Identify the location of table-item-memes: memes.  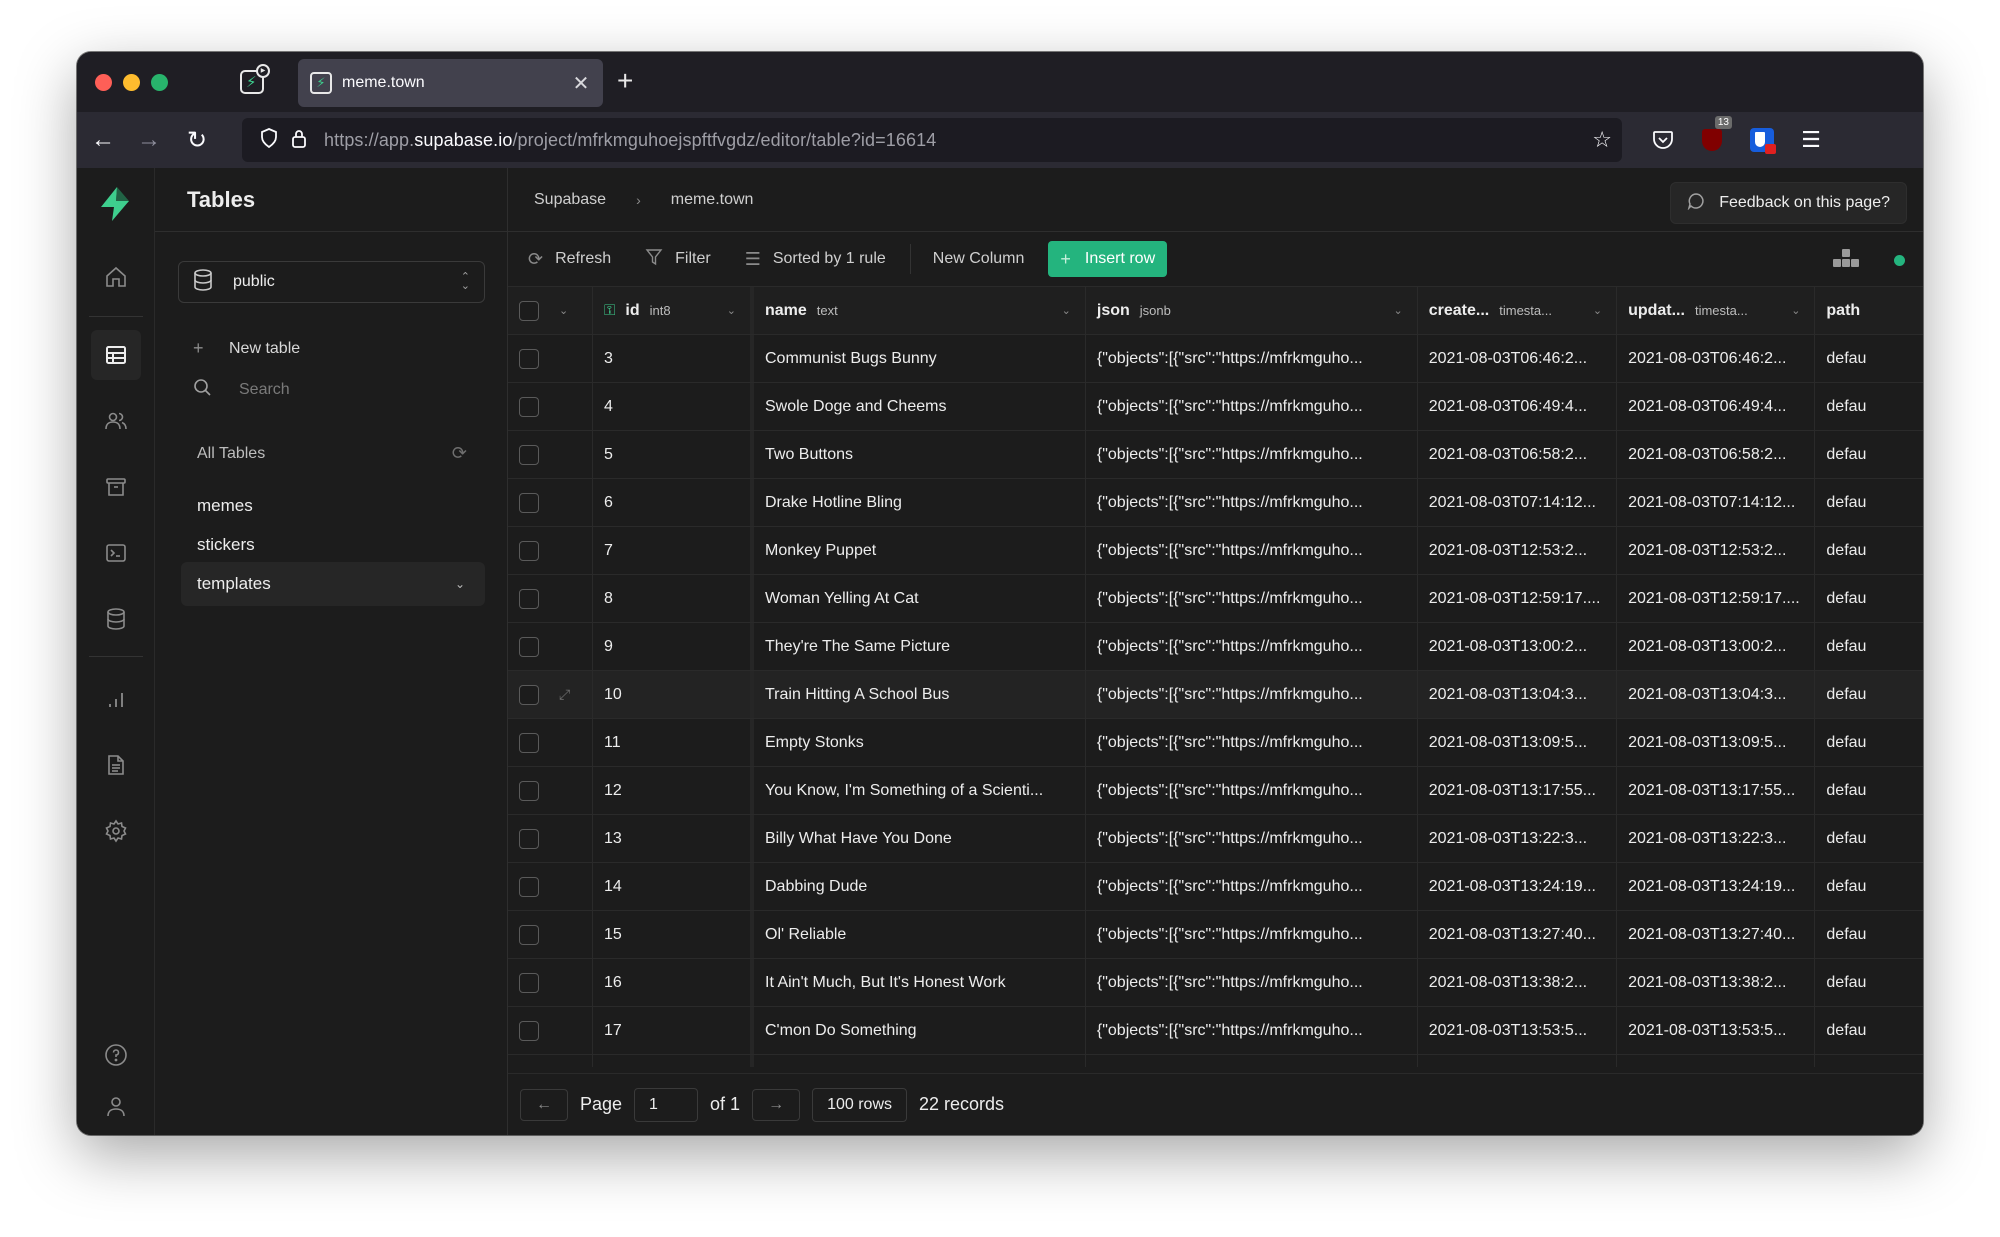
(333, 506).